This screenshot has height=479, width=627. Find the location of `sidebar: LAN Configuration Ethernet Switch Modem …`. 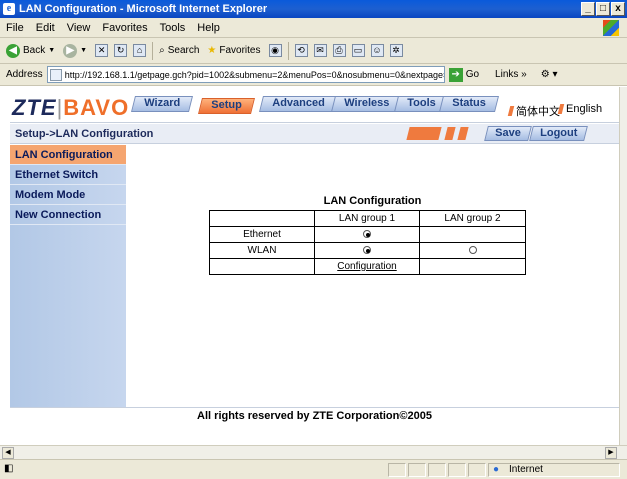

sidebar: LAN Configuration Ethernet Switch Modem … is located at coordinates (68, 276).